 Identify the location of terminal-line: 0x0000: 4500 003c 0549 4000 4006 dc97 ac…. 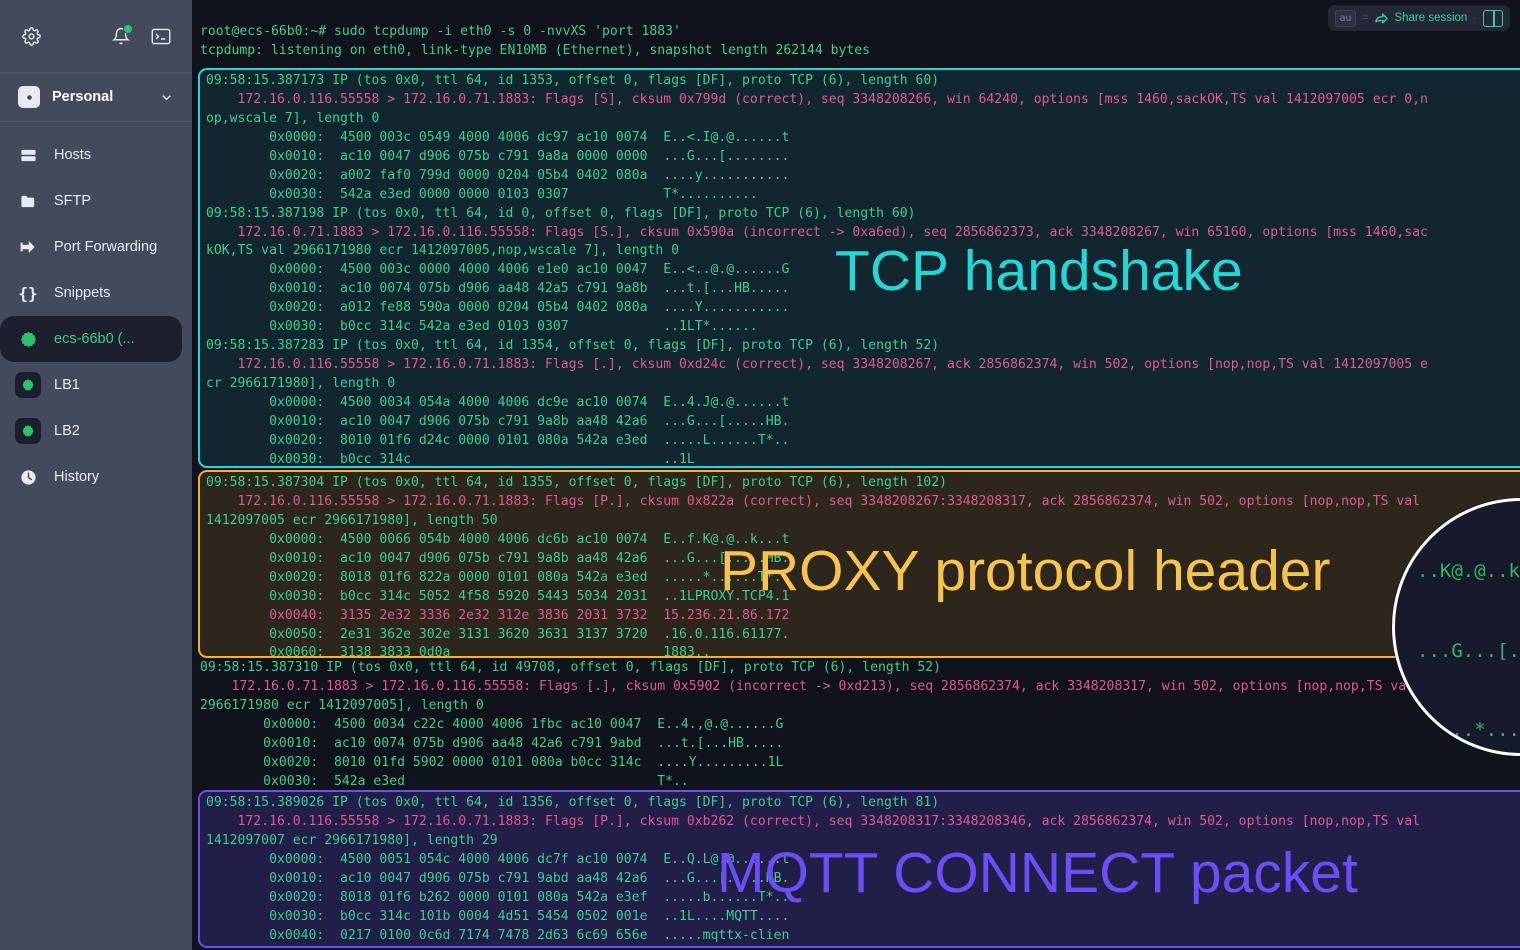
(498, 137).